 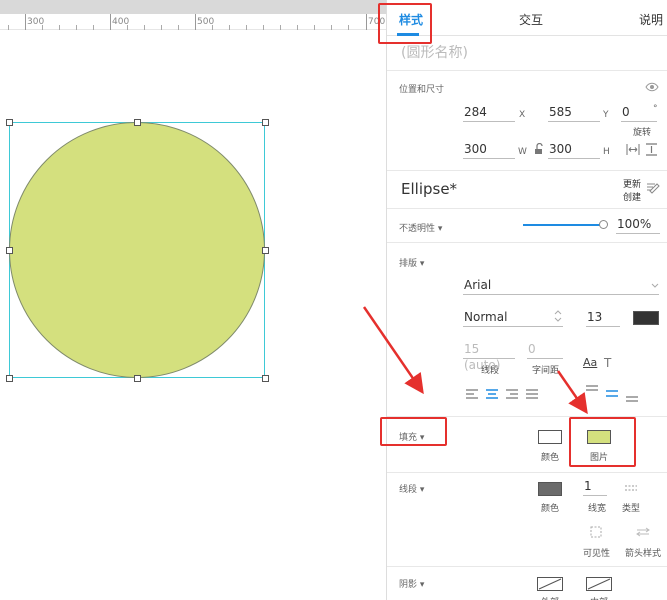 What do you see at coordinates (563, 225) in the screenshot?
I see `opacity-slider-track` at bounding box center [563, 225].